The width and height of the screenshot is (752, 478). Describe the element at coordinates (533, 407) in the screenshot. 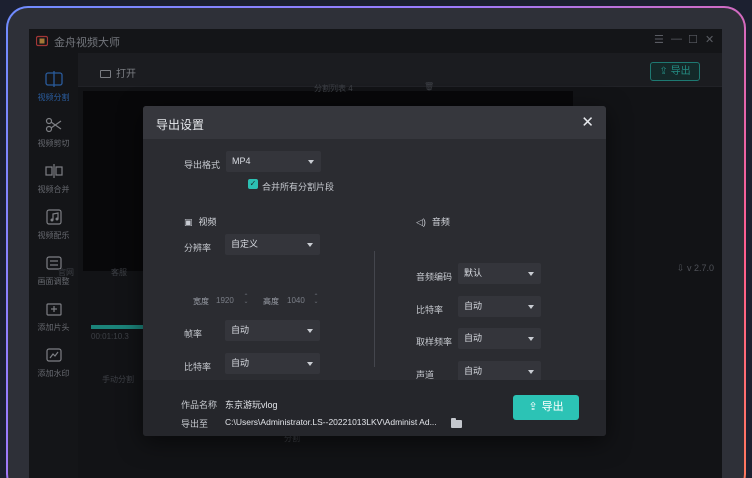

I see `upload-icon: ⇪` at that location.